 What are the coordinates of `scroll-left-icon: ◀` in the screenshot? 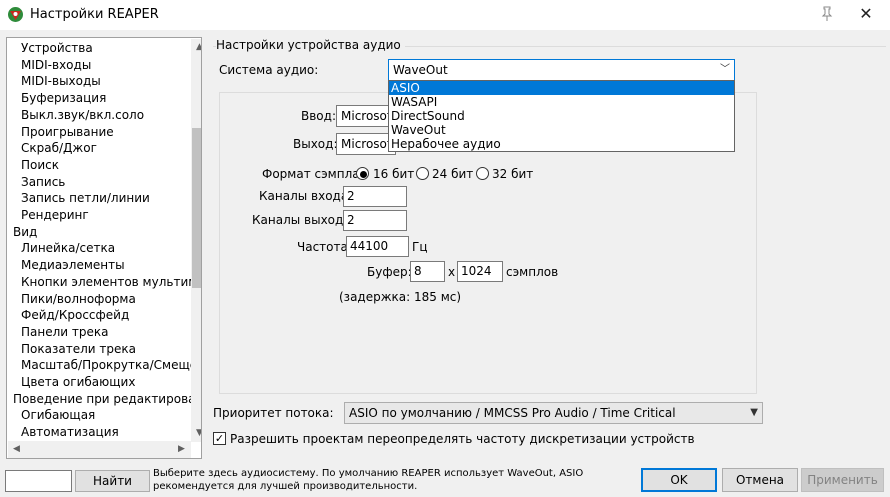 It's located at (16, 449).